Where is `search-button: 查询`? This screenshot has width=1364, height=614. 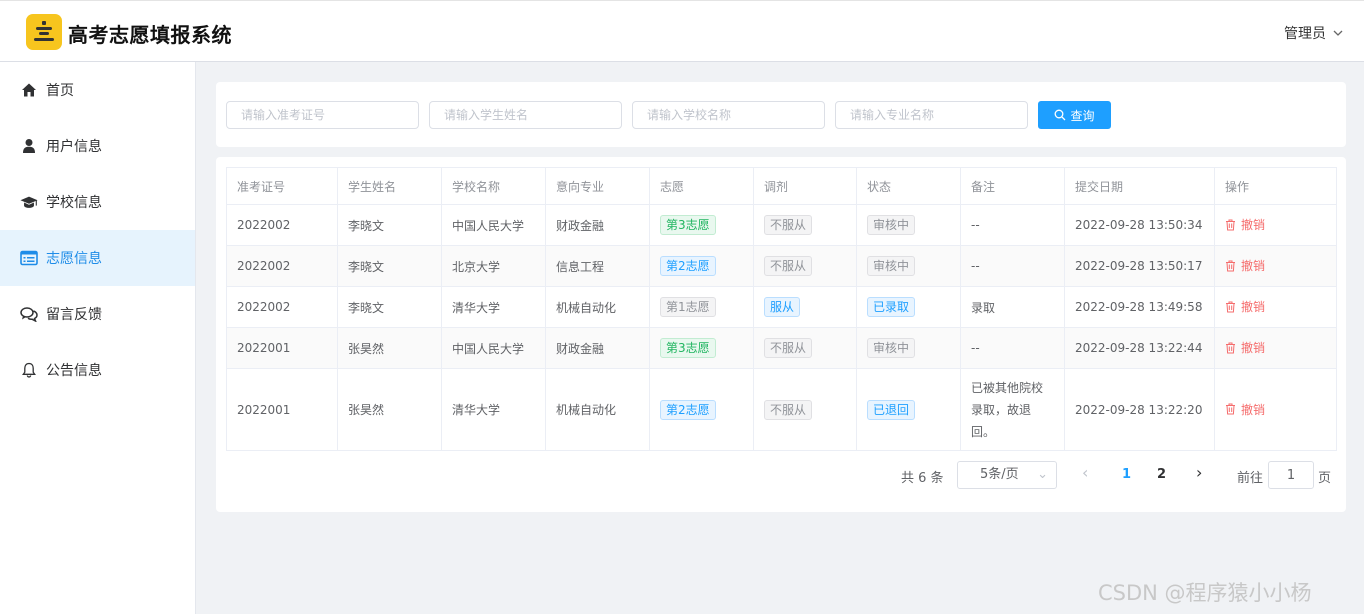 search-button: 查询 is located at coordinates (1074, 115).